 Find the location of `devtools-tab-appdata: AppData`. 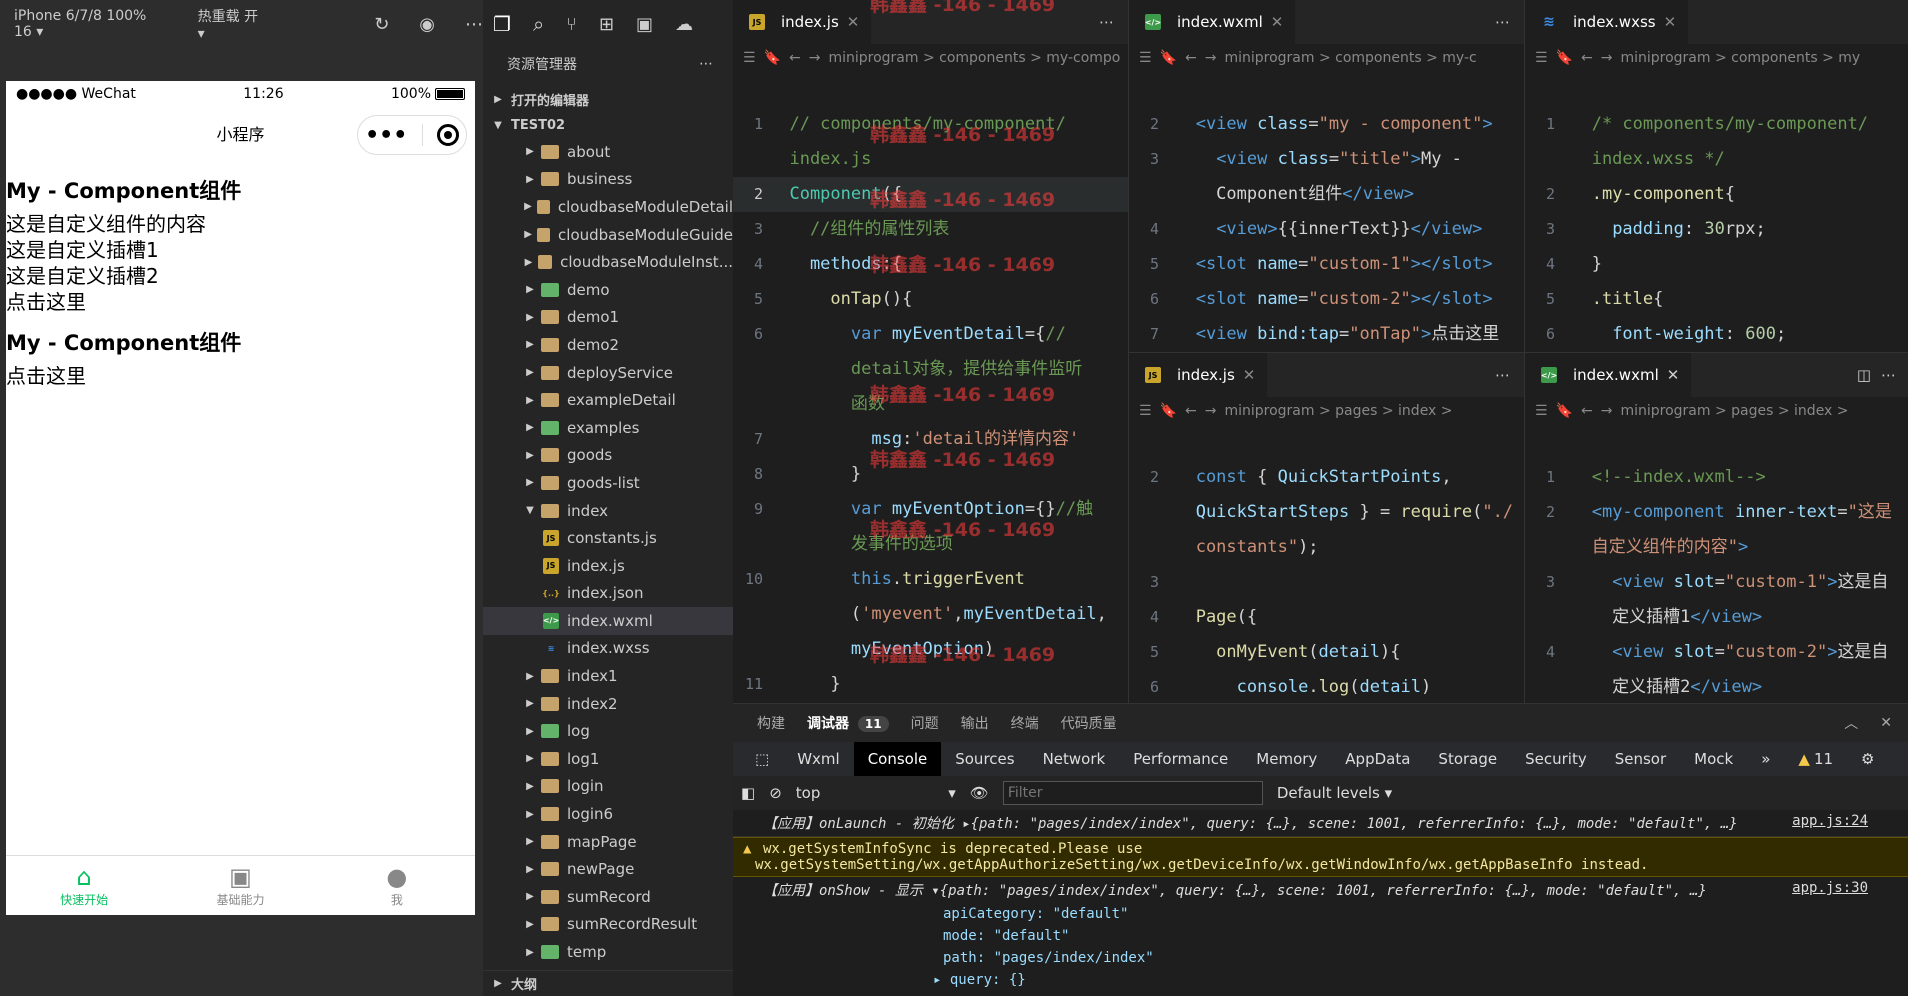

devtools-tab-appdata: AppData is located at coordinates (1377, 759).